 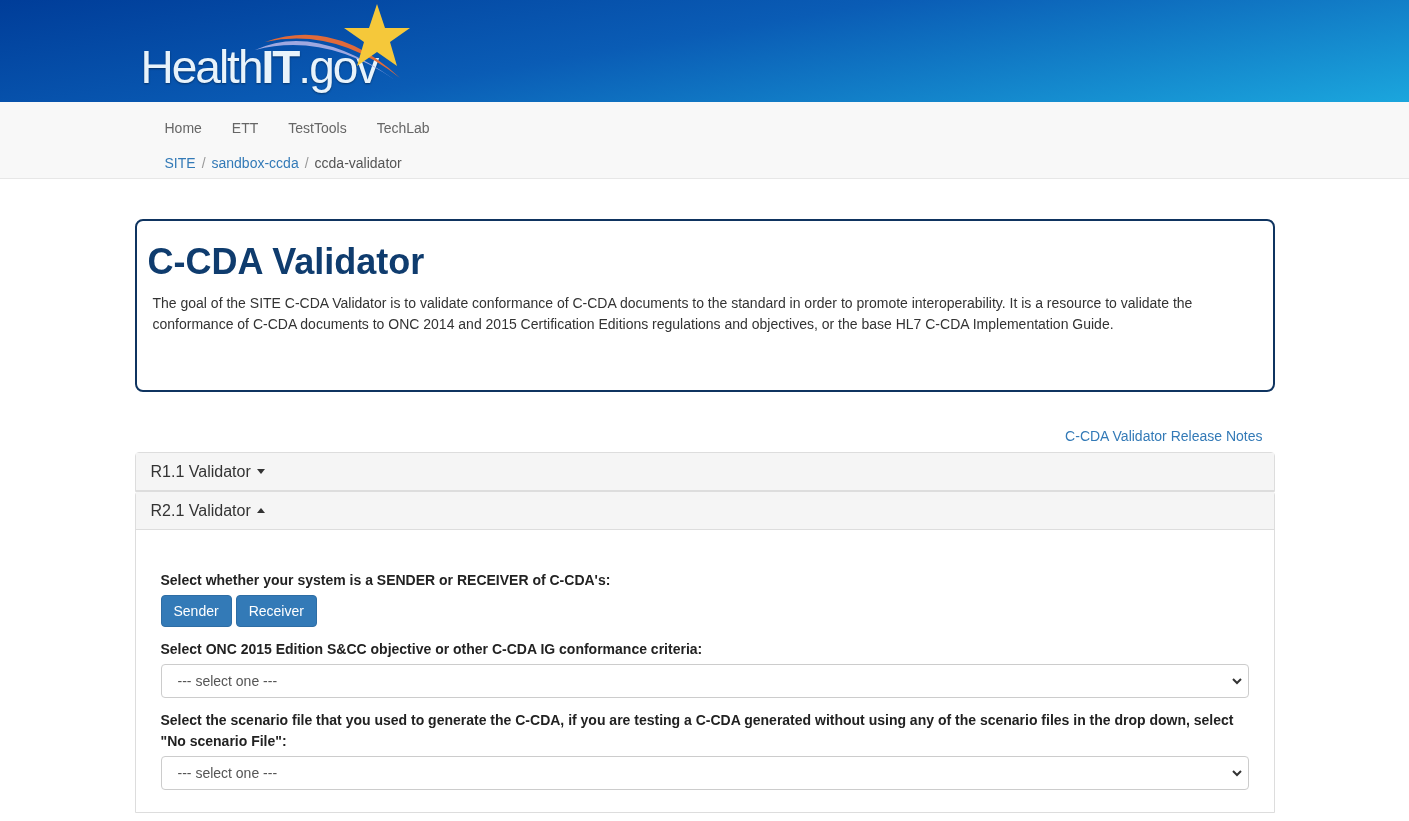 I want to click on role-button: Sender, so click(x=196, y=611).